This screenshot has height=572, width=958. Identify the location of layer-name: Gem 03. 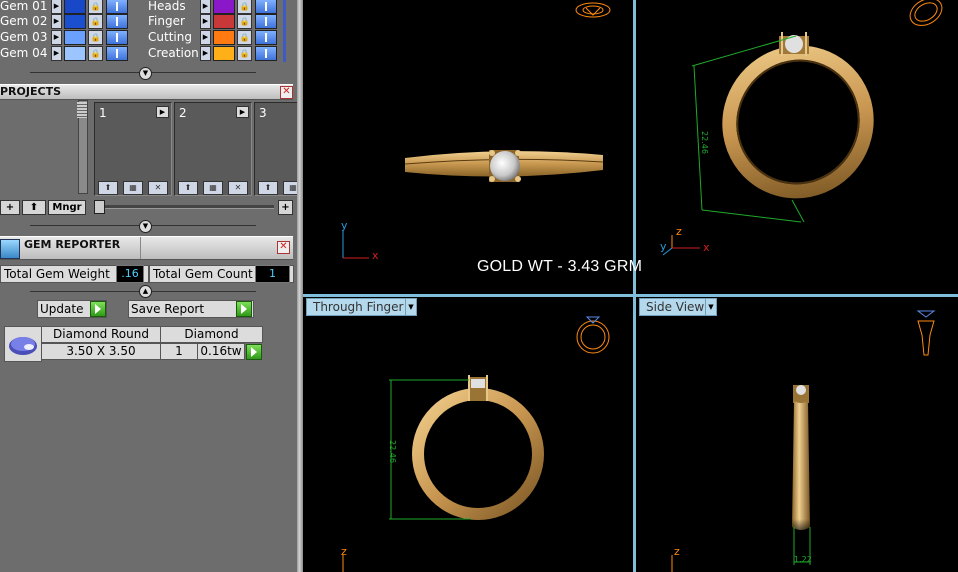
(24, 37).